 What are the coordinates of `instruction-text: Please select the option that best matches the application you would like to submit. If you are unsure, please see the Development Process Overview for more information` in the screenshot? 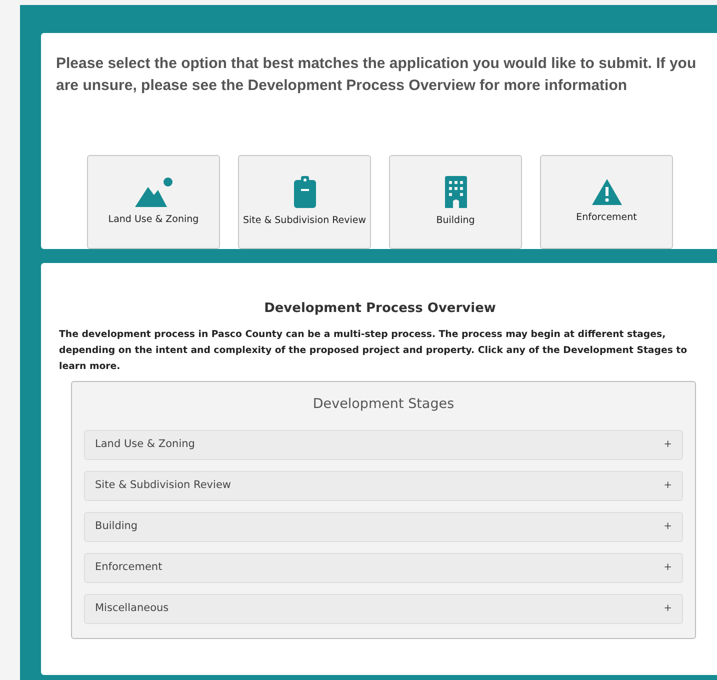 It's located at (376, 75).